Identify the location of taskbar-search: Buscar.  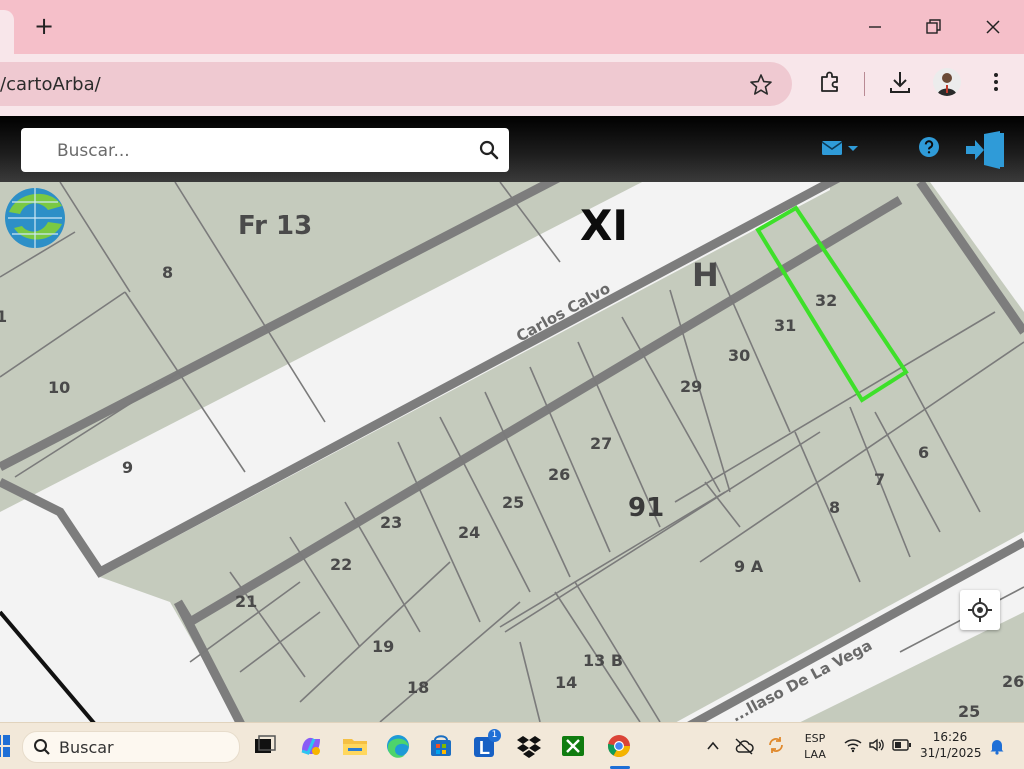
(131, 747).